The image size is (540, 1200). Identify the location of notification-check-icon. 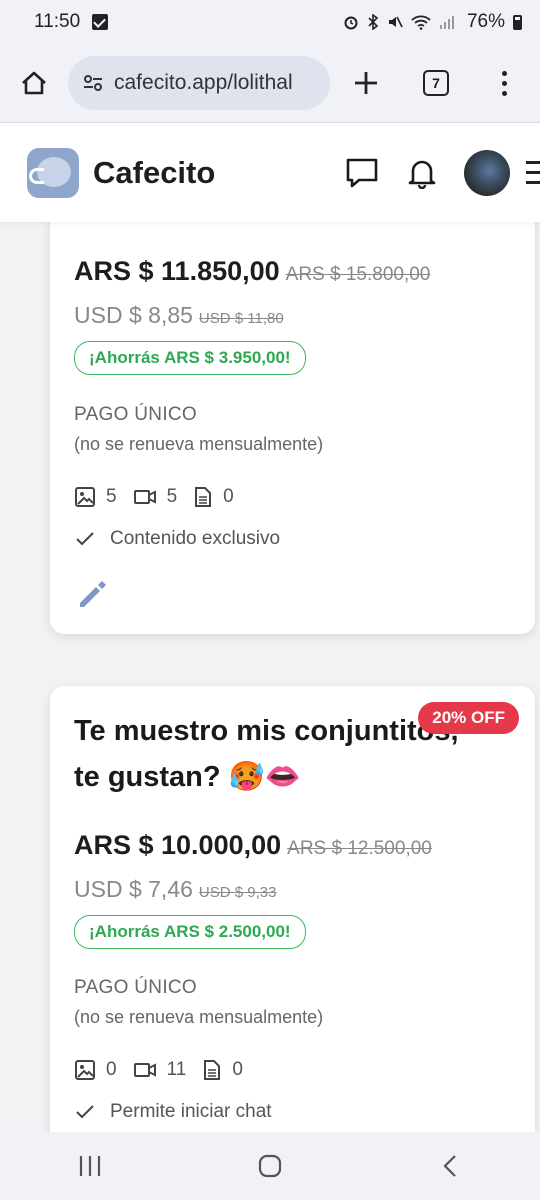
(100, 22).